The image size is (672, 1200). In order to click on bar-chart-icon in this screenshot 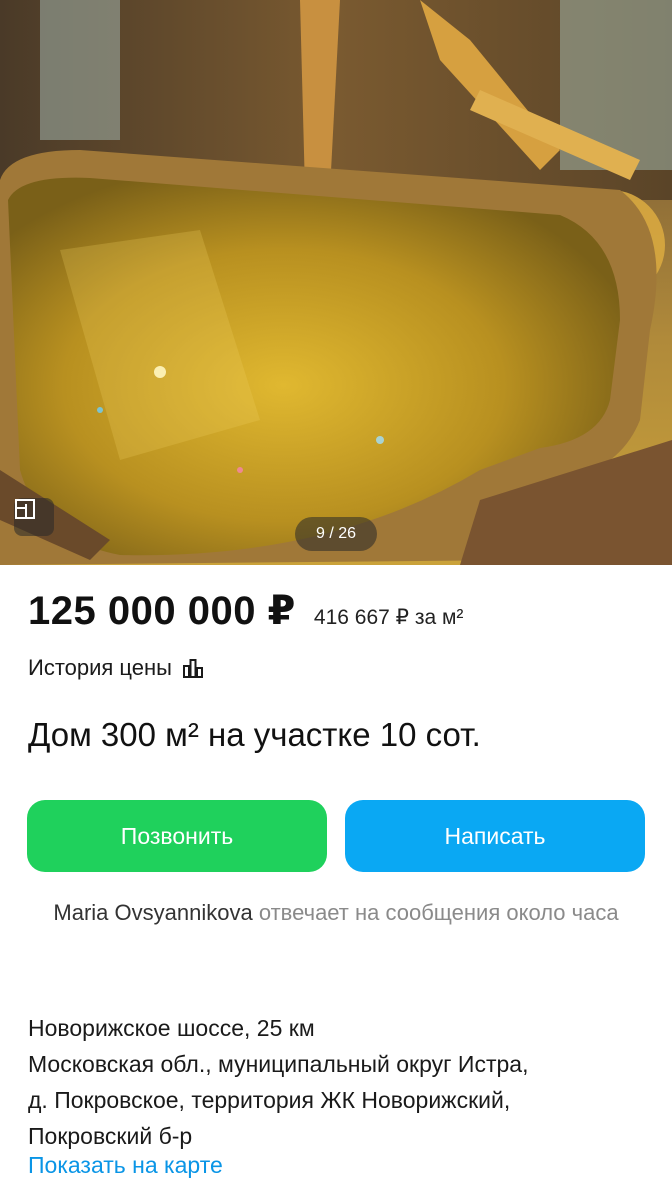, I will do `click(192, 668)`.